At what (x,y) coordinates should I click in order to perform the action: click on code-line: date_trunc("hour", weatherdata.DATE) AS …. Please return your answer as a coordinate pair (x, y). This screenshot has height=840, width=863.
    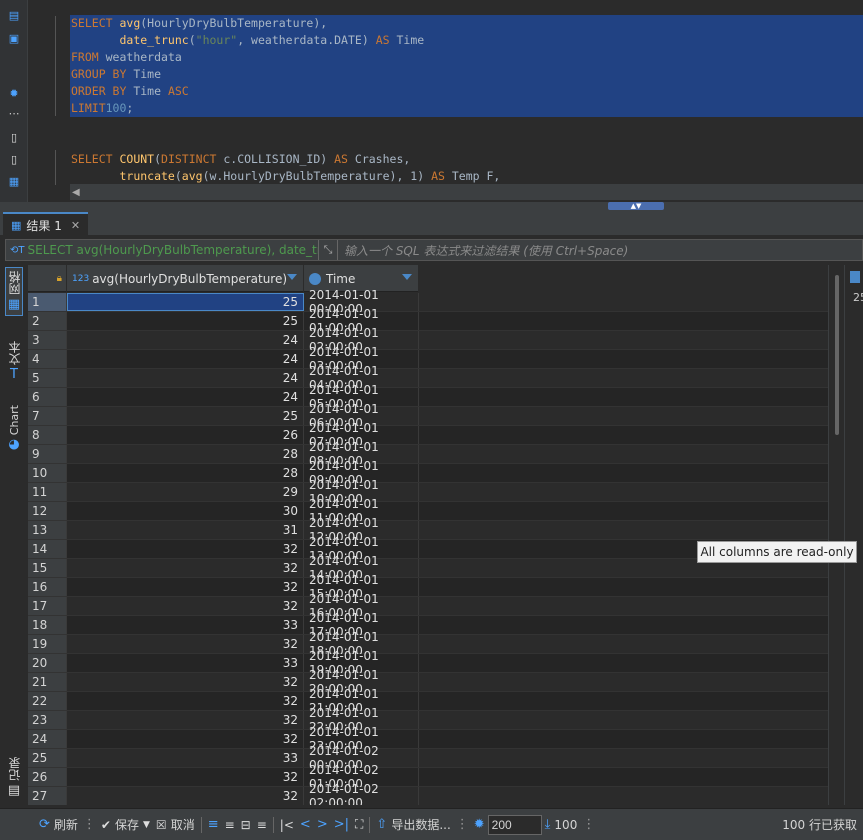
    Looking at the image, I should click on (466, 40).